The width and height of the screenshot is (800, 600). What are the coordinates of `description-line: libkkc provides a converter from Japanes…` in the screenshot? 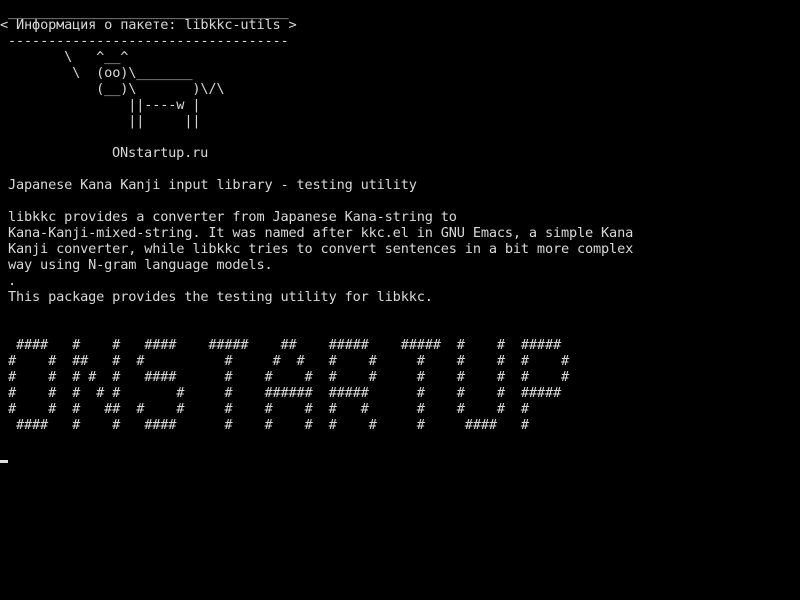 It's located at (232, 217).